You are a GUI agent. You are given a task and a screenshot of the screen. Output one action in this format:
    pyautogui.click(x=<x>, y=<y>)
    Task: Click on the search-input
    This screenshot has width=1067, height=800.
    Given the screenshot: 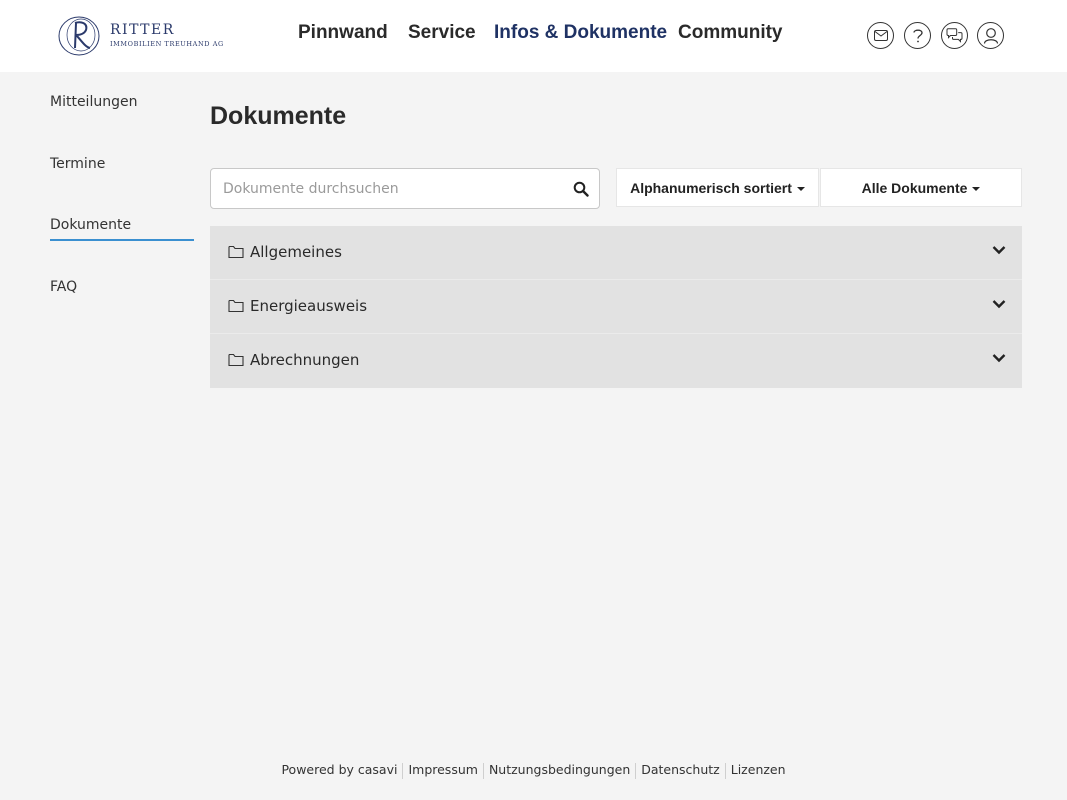 What is the action you would take?
    pyautogui.click(x=393, y=188)
    